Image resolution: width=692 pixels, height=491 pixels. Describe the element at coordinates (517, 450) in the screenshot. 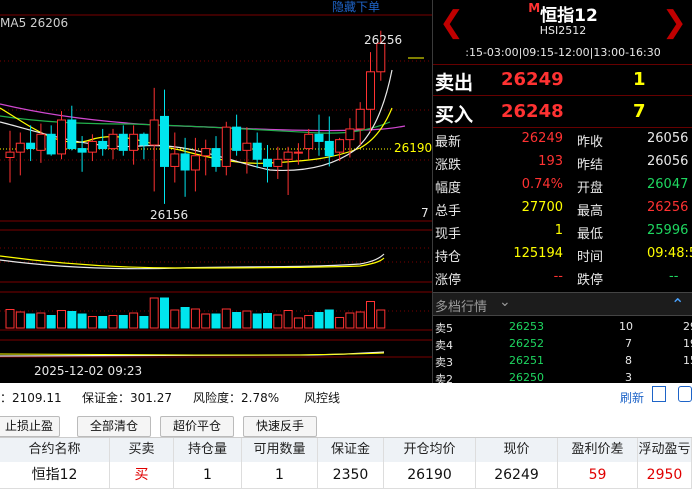

I see `table-header-cell: 现价` at that location.